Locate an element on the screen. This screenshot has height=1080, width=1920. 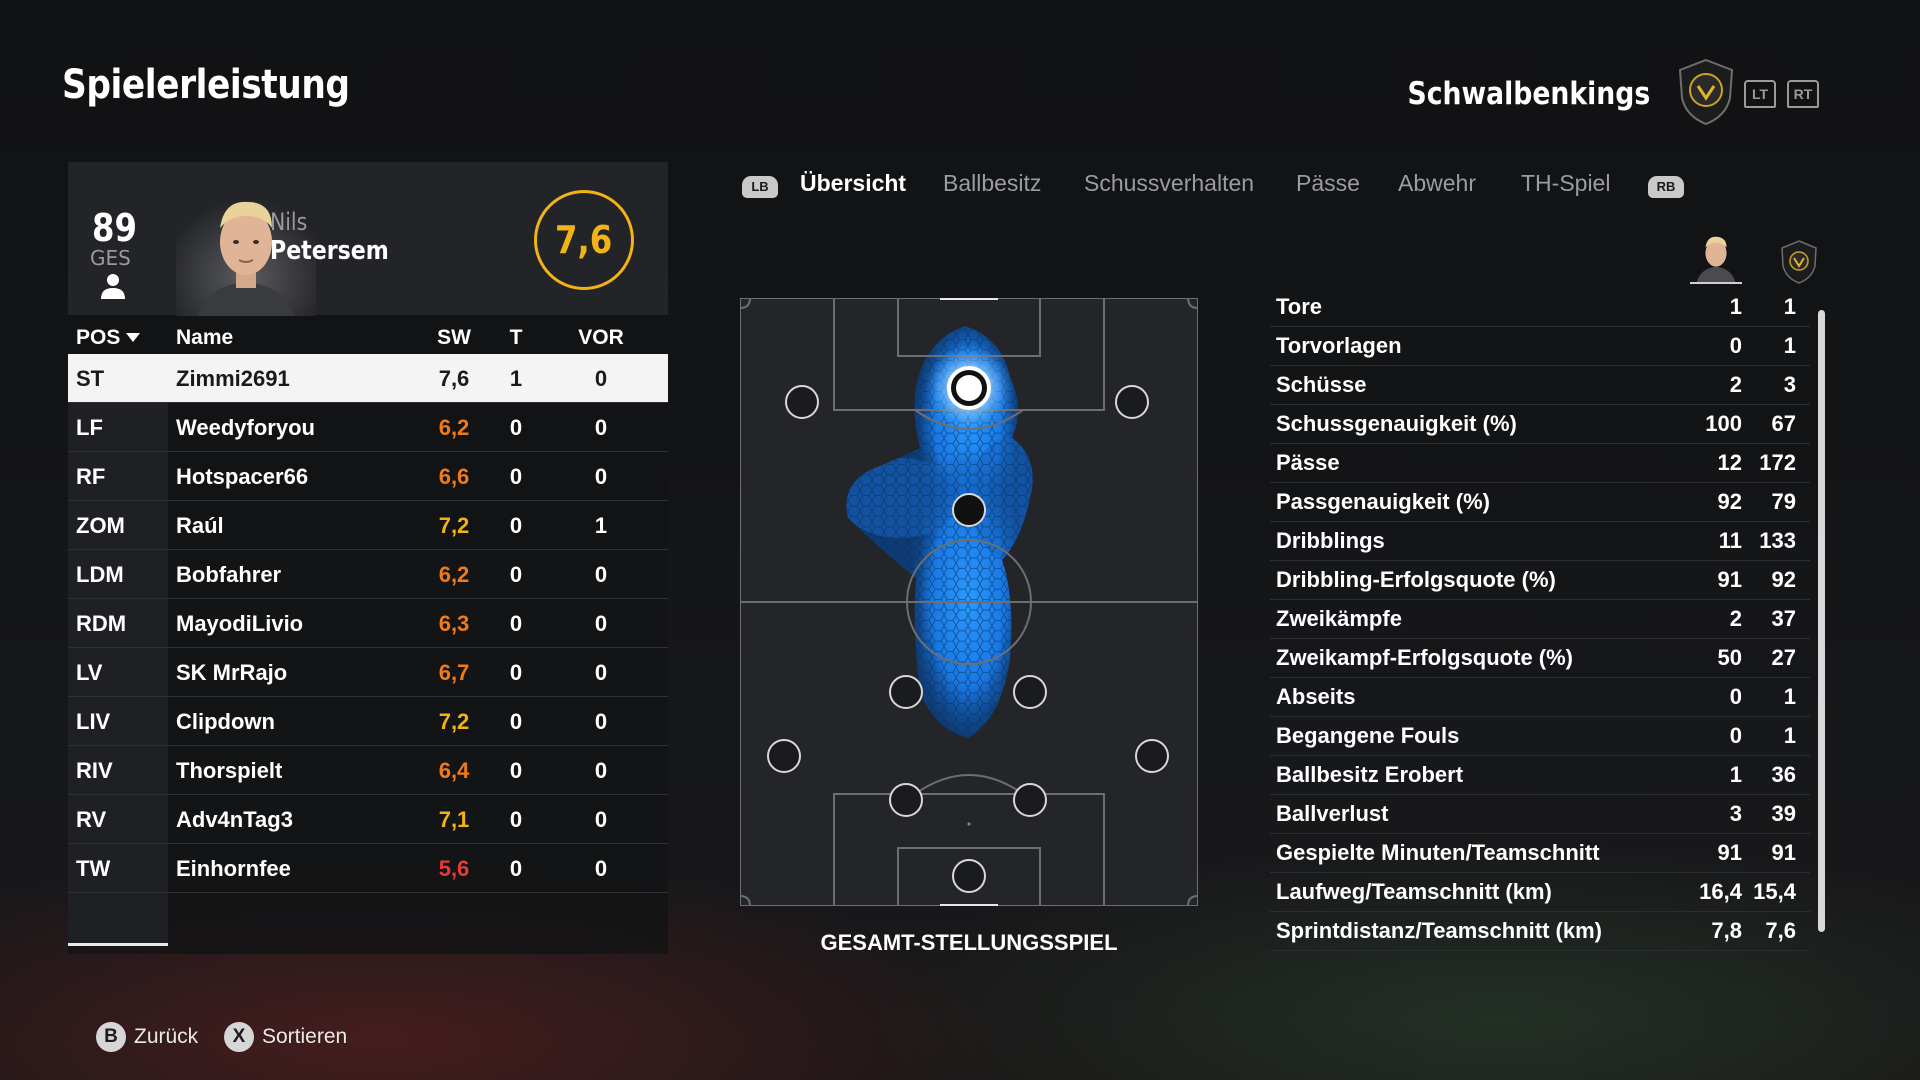
stat-row: Zweikampf-Erfolgsquote (%) 50 27 is located at coordinates (1540, 658).